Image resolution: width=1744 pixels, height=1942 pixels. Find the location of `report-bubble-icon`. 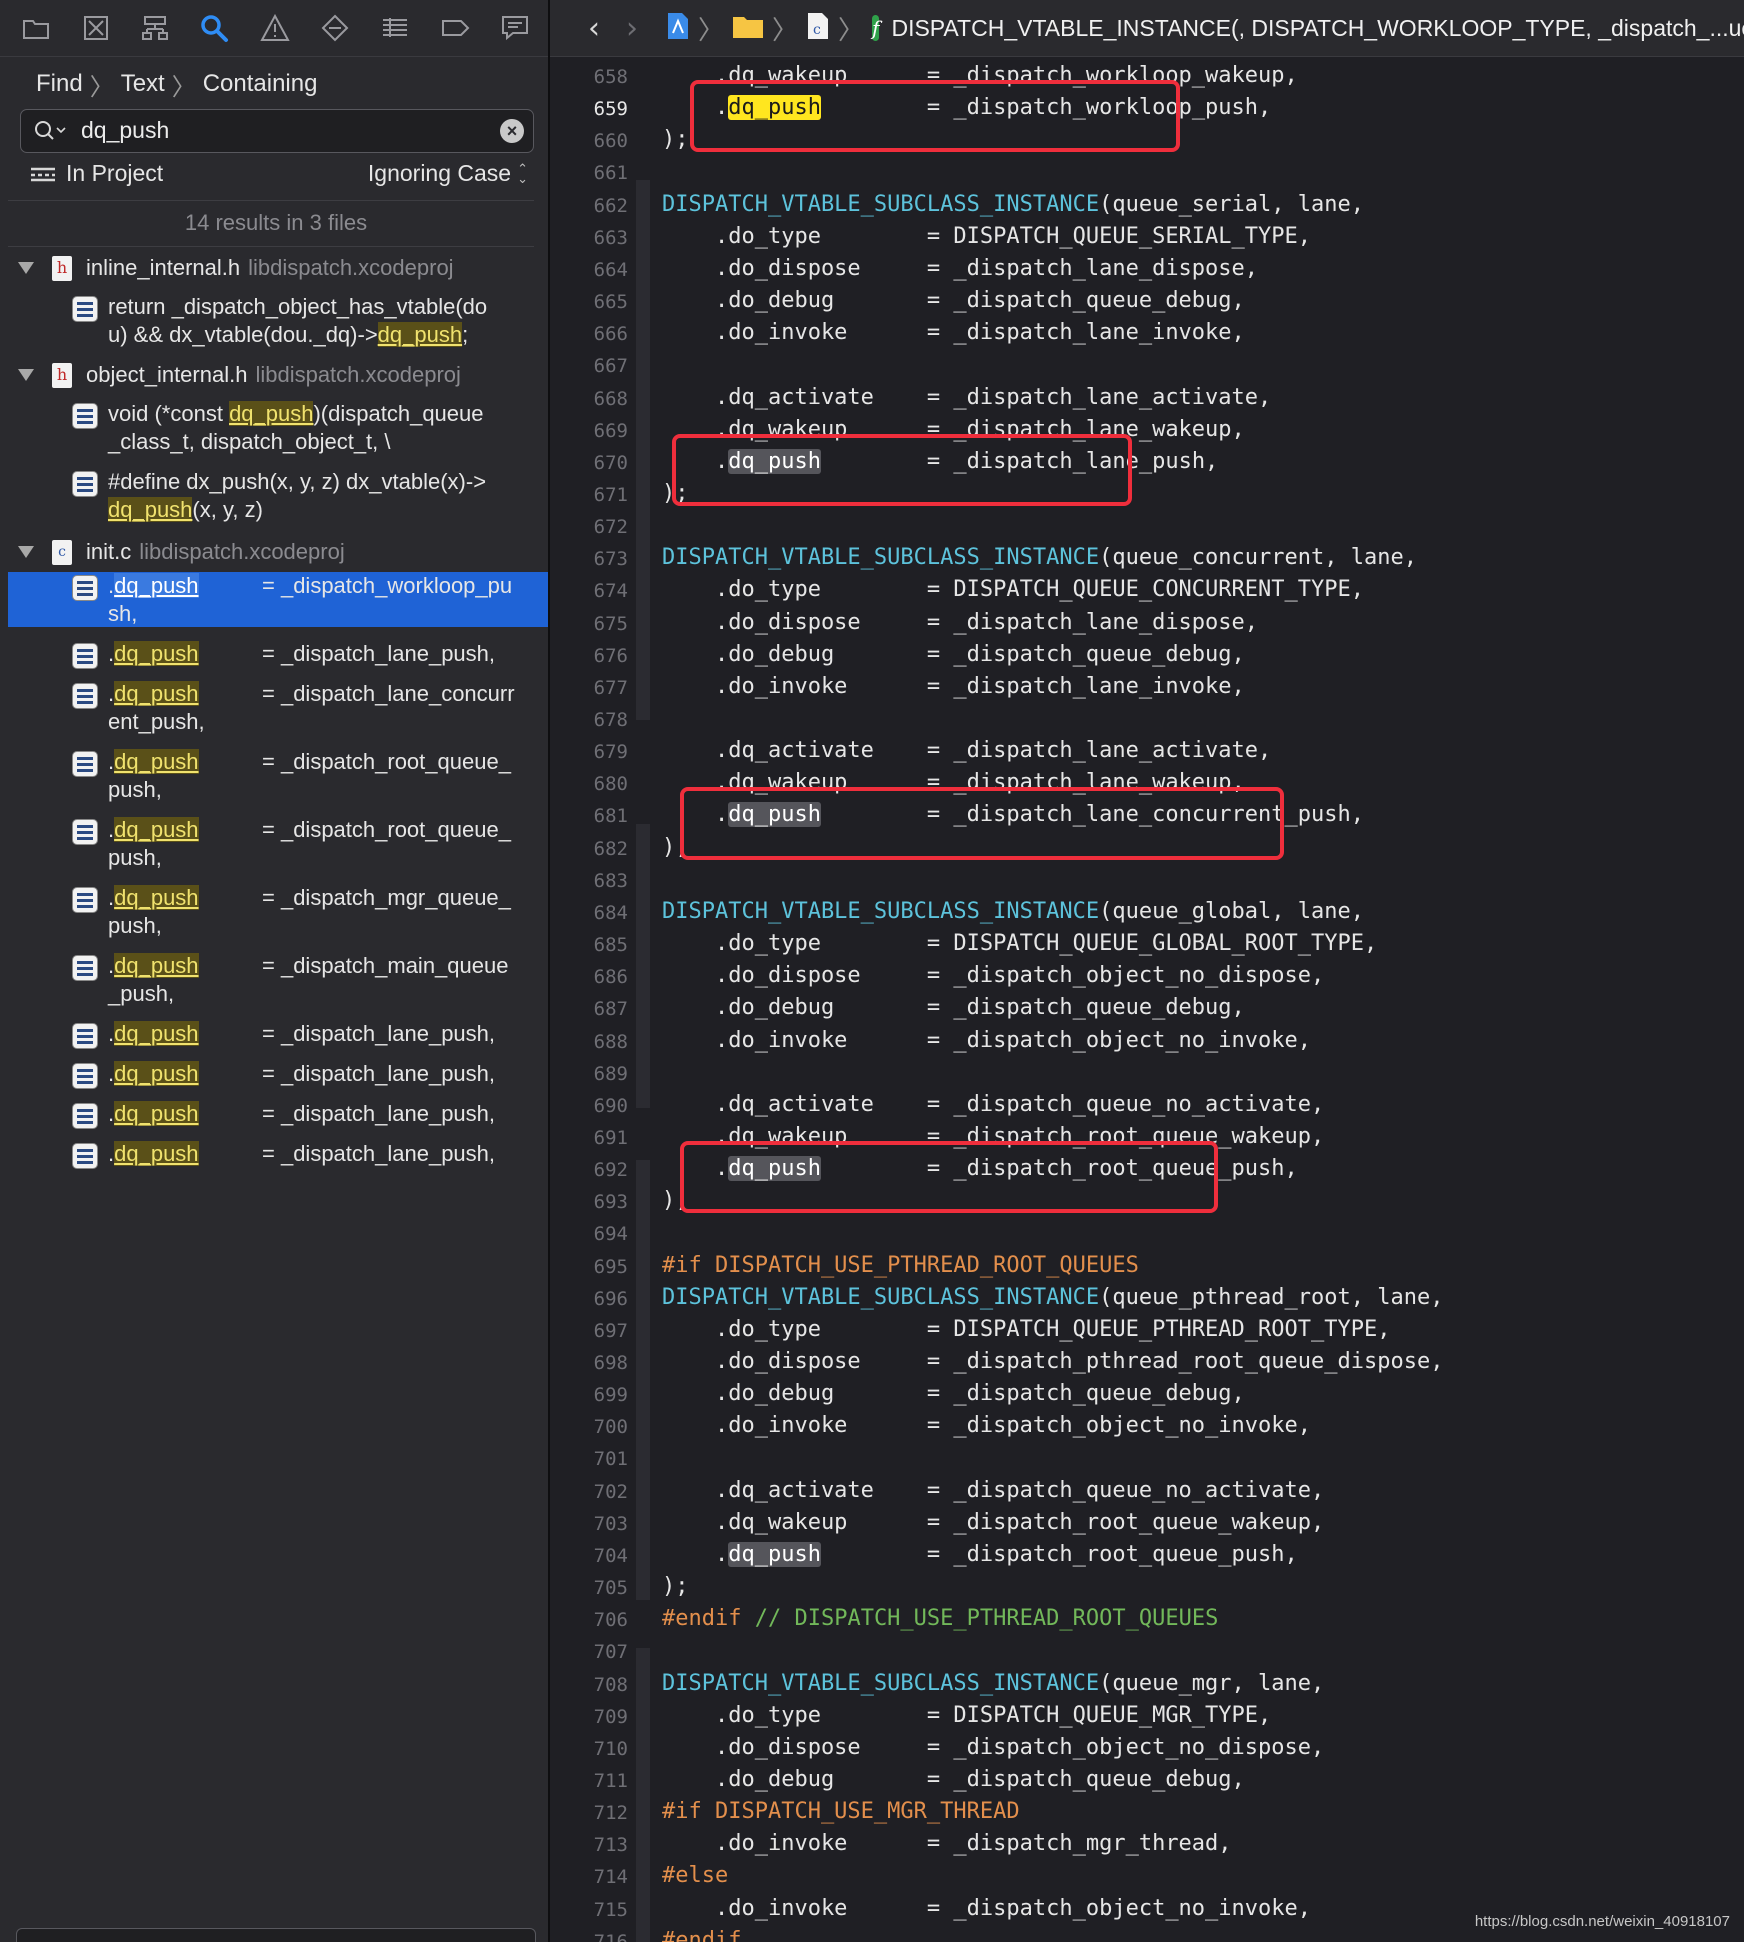

report-bubble-icon is located at coordinates (515, 28).